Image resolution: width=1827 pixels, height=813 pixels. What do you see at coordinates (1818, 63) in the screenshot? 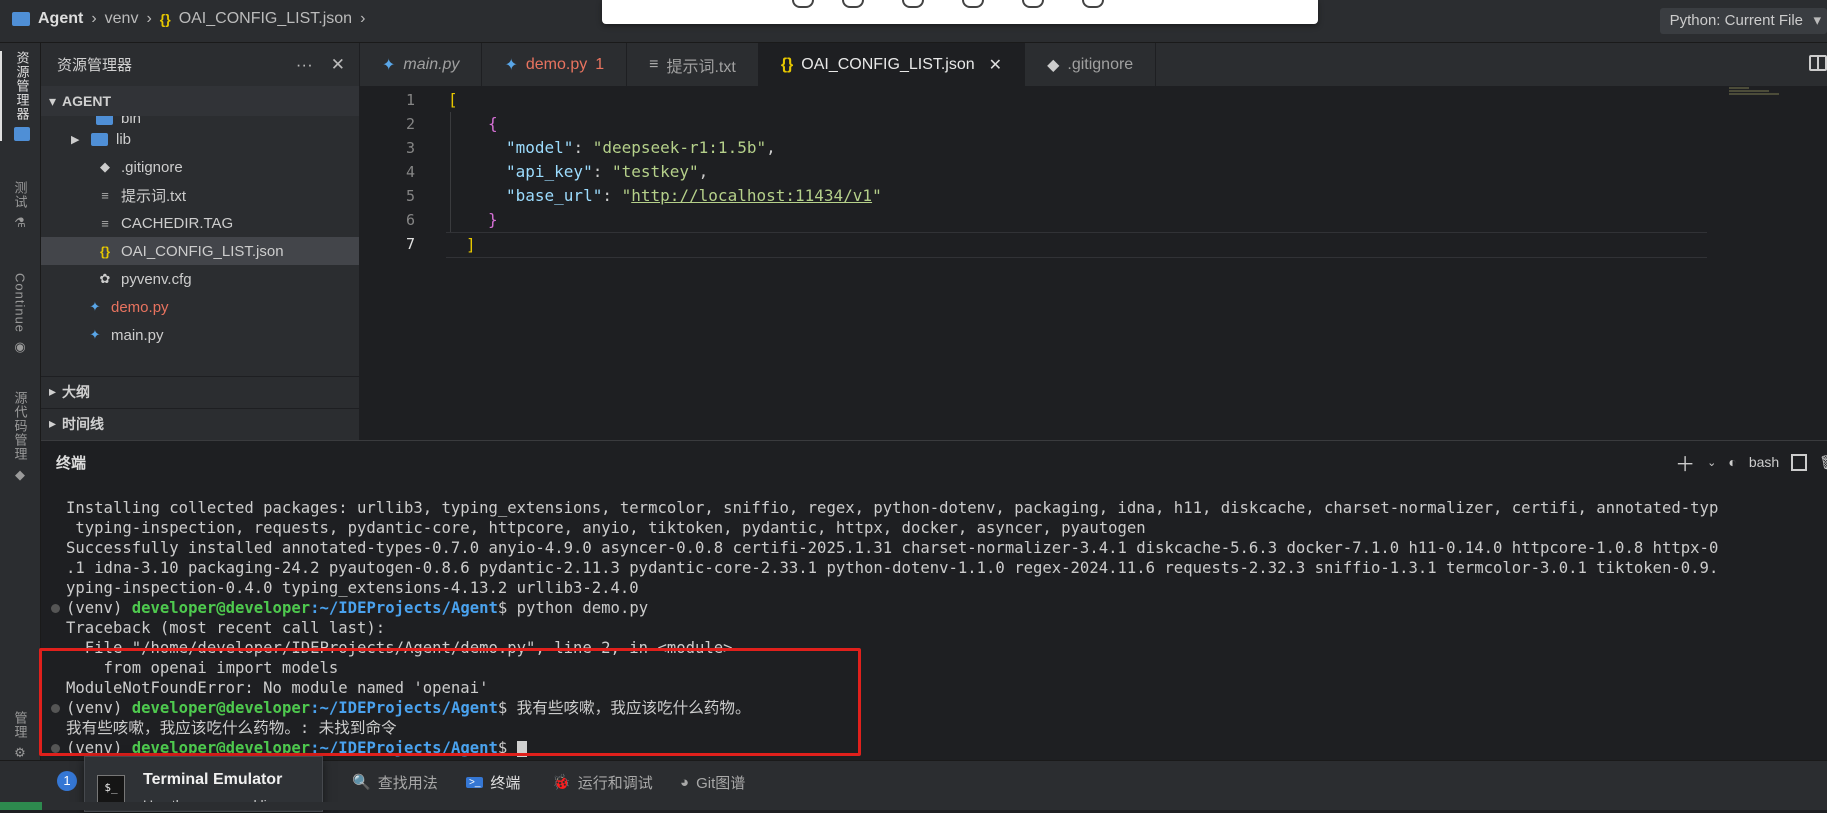
I see `split-editor-icon` at bounding box center [1818, 63].